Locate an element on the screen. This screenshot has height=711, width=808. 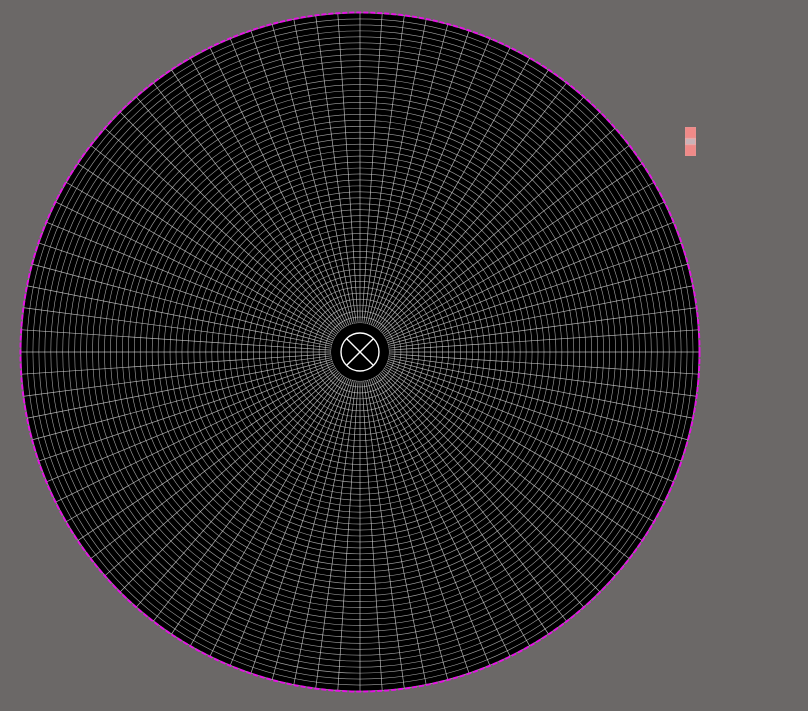
handle-middle-segment is located at coordinates (690, 141).